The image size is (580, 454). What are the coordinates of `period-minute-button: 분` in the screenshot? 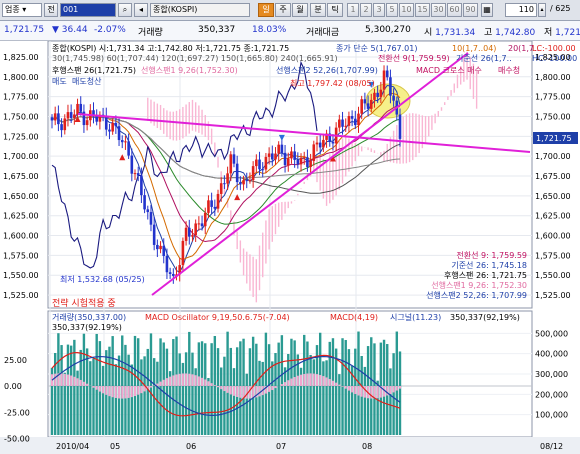 It's located at (318, 10).